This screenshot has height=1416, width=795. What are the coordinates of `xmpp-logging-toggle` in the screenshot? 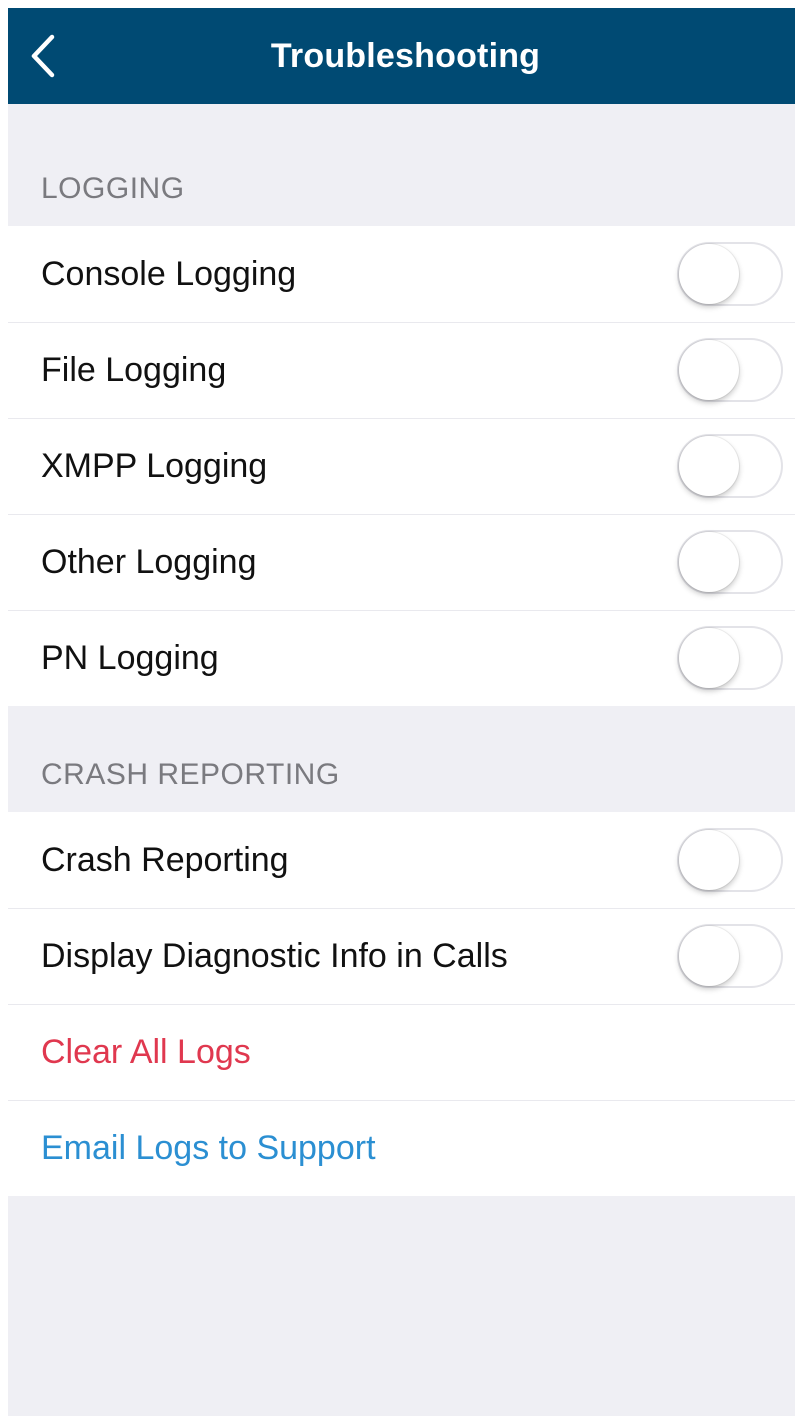 It's located at (730, 466).